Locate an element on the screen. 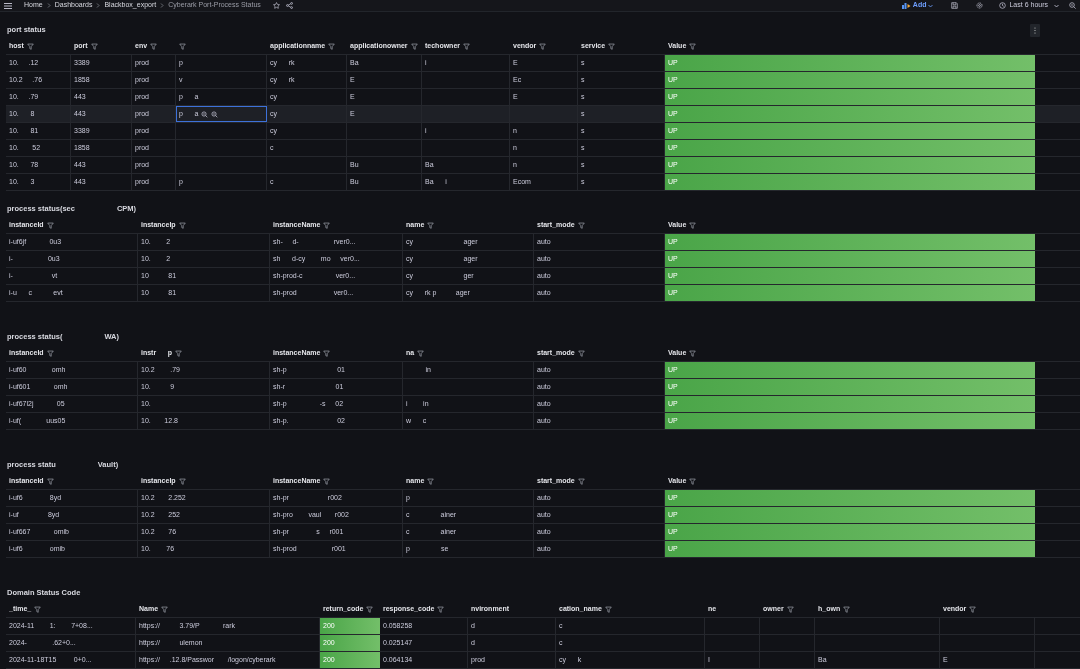  add-panel-icon is located at coordinates (906, 5).